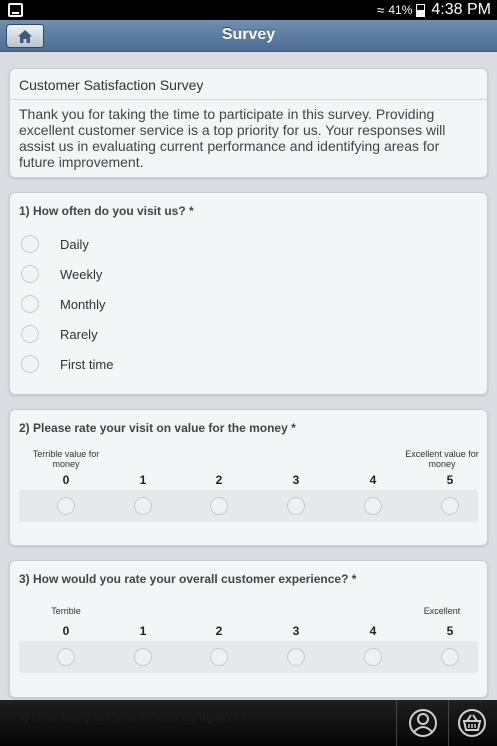 The height and width of the screenshot is (746, 497). I want to click on clock: 4:38 PM, so click(461, 9).